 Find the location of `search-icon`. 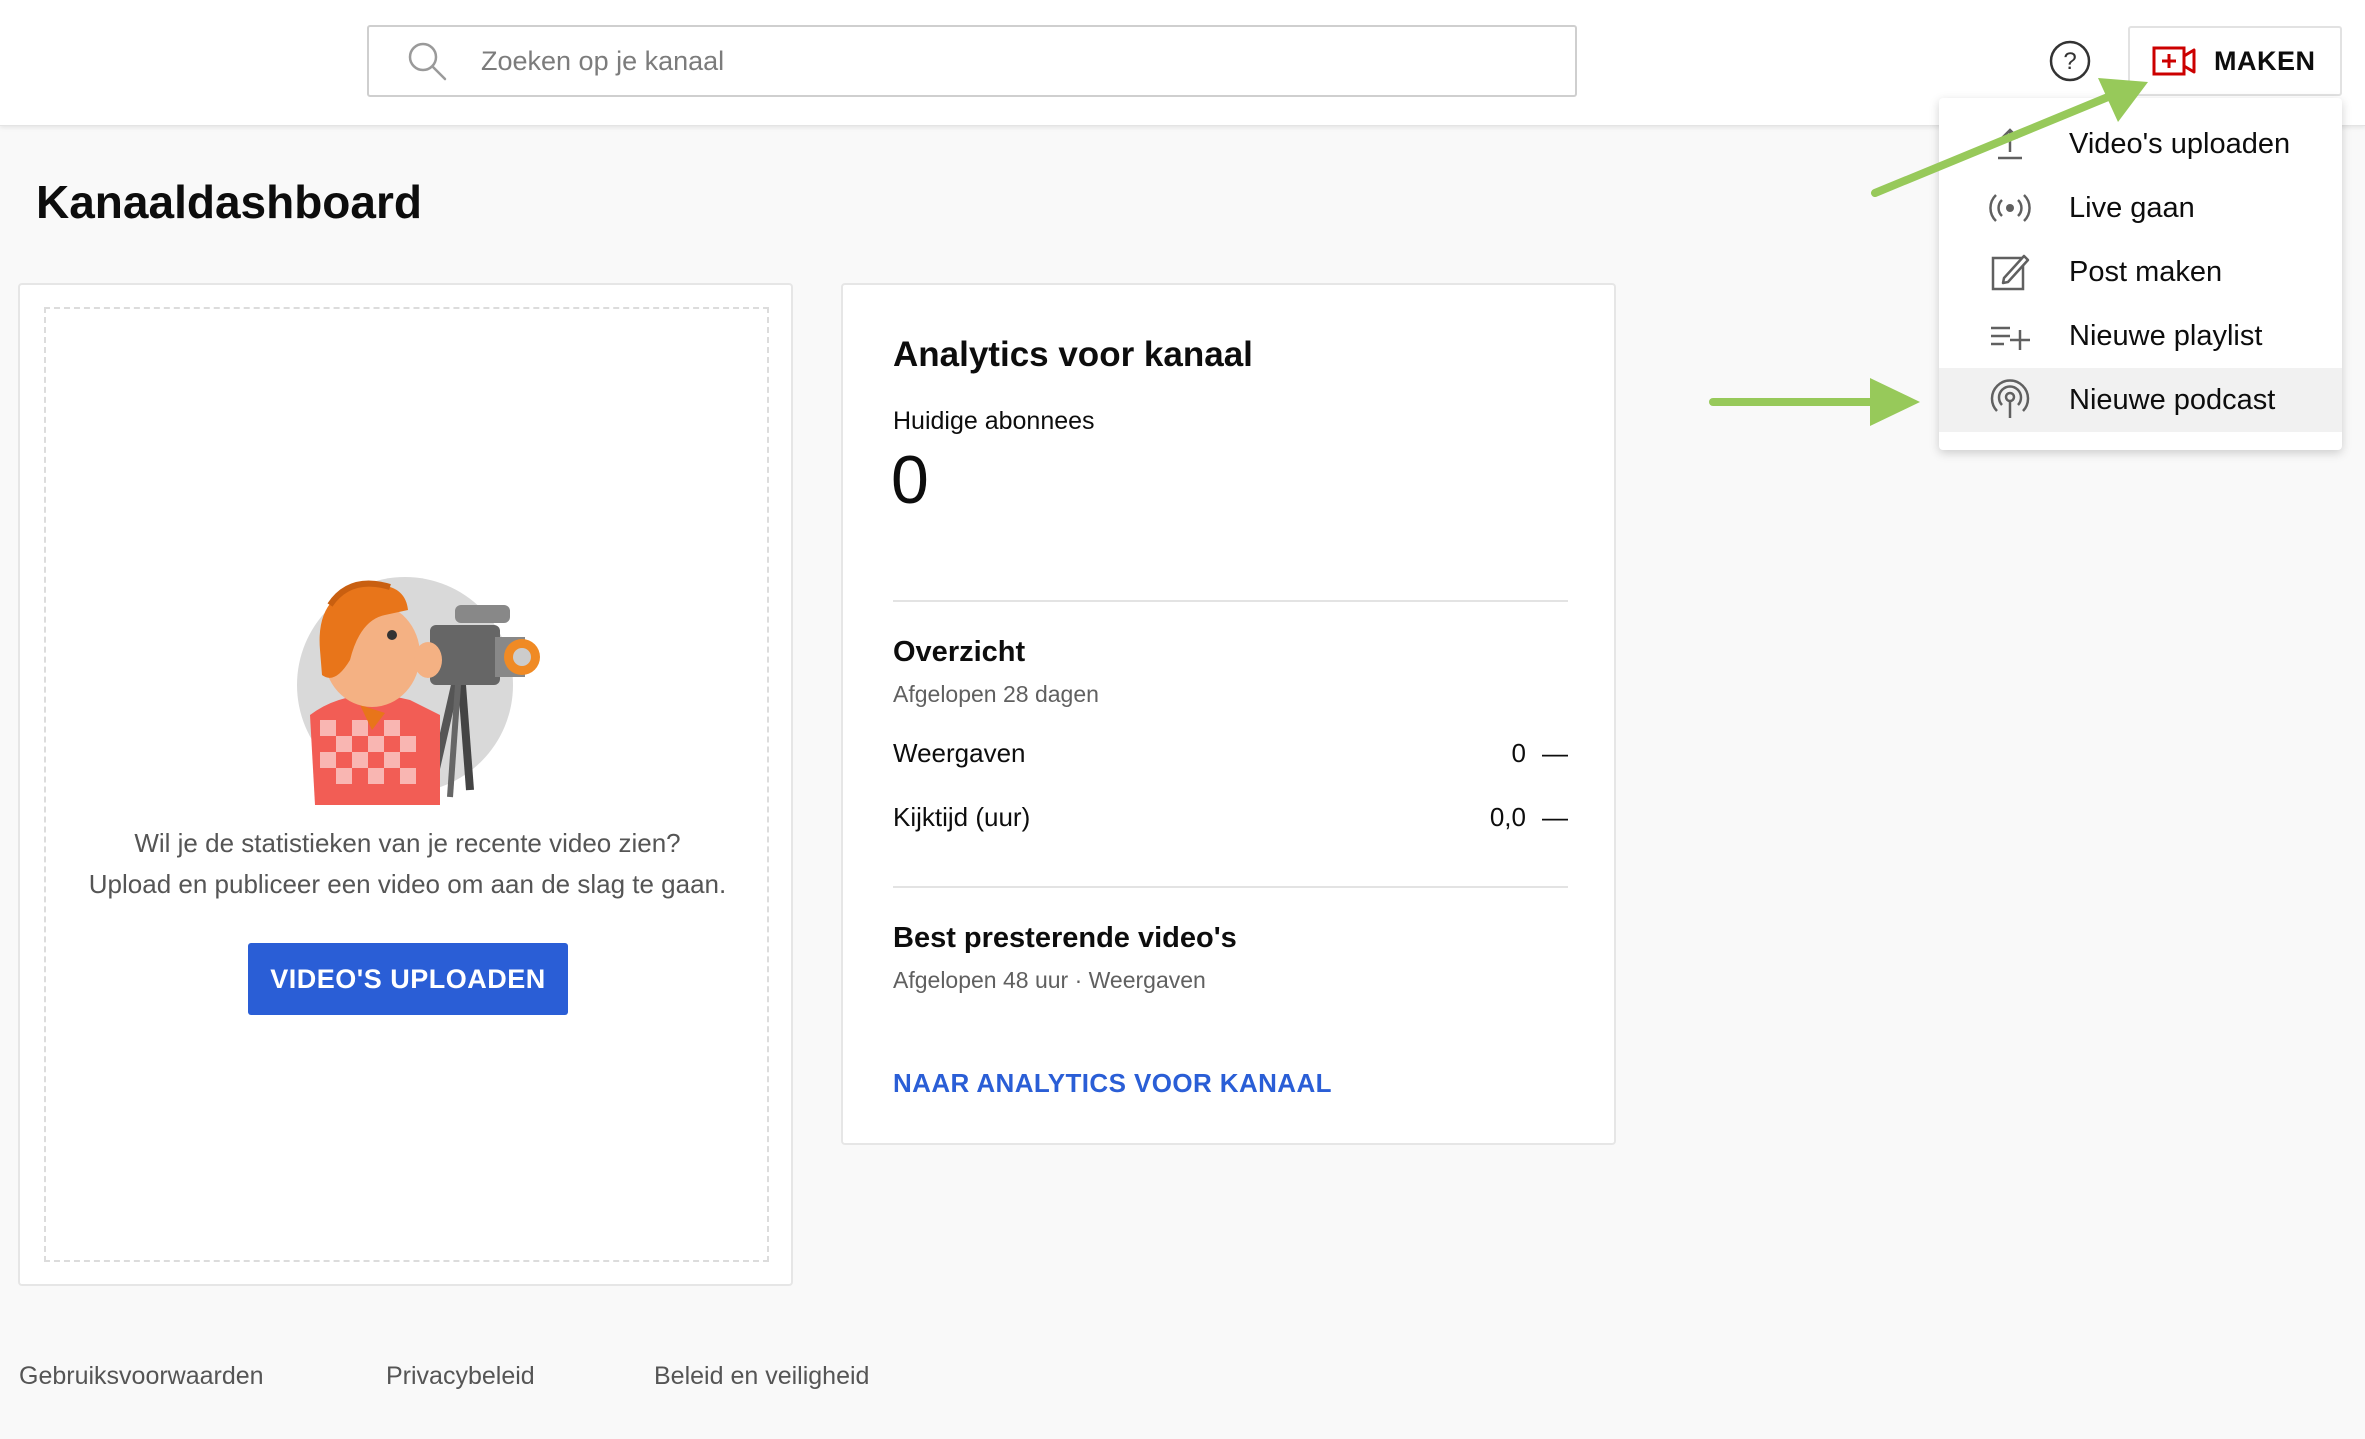

search-icon is located at coordinates (427, 61).